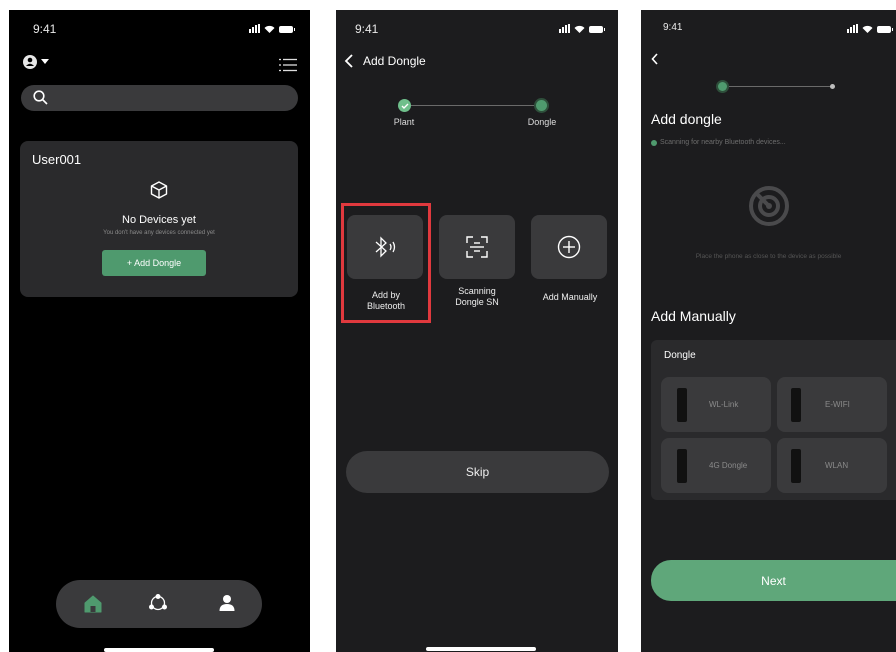 The height and width of the screenshot is (652, 896). What do you see at coordinates (722, 86) in the screenshot?
I see `step-active-dot` at bounding box center [722, 86].